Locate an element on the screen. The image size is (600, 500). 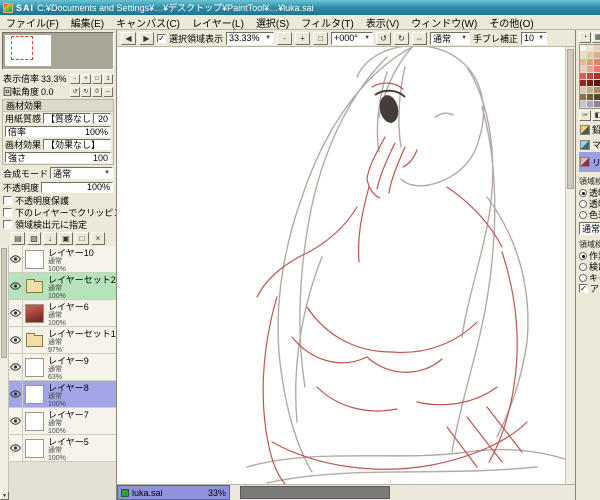
transfer-down-button: ↓ is located at coordinates (50, 238).